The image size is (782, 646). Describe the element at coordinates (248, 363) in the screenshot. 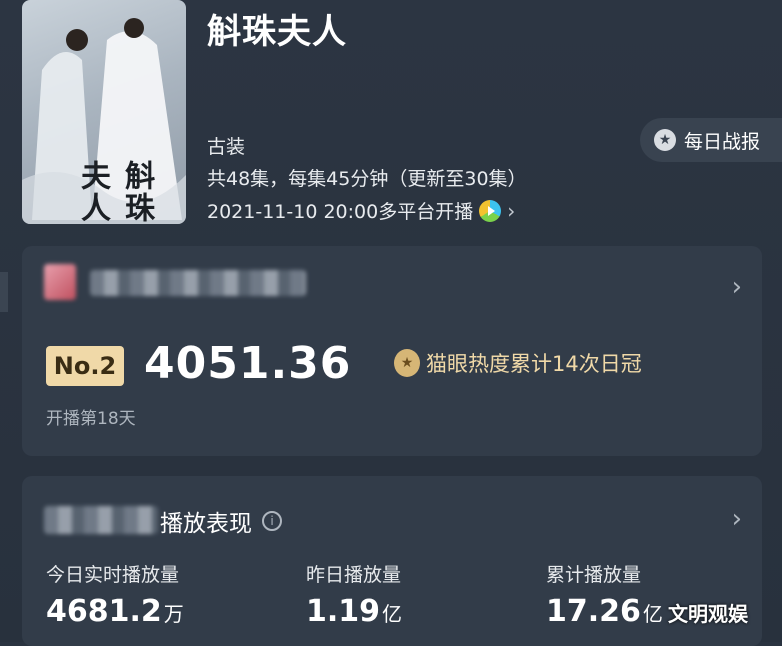

I see `heat-value: 4051.36` at that location.